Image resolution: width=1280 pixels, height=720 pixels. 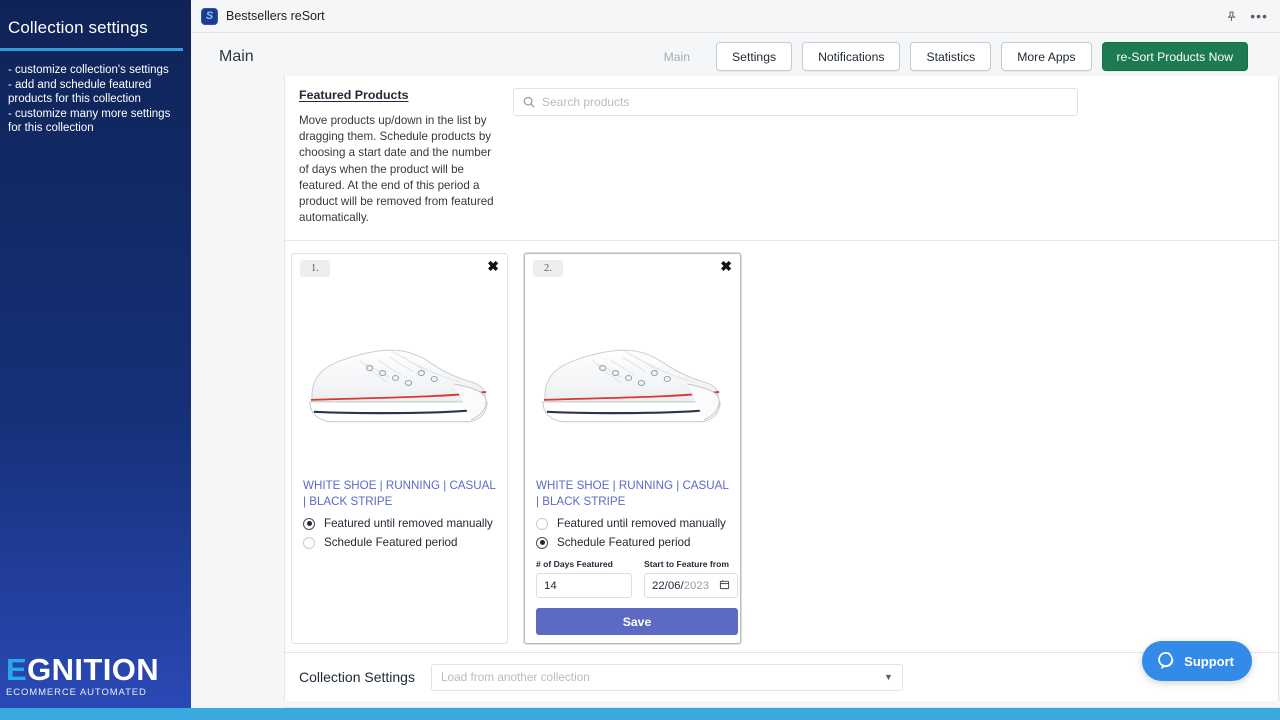 I want to click on date-day: 22, so click(x=658, y=585).